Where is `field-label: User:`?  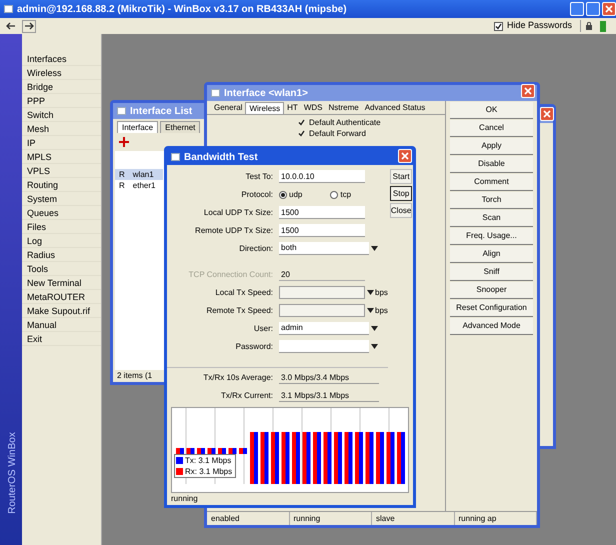
field-label: User: is located at coordinates (263, 328).